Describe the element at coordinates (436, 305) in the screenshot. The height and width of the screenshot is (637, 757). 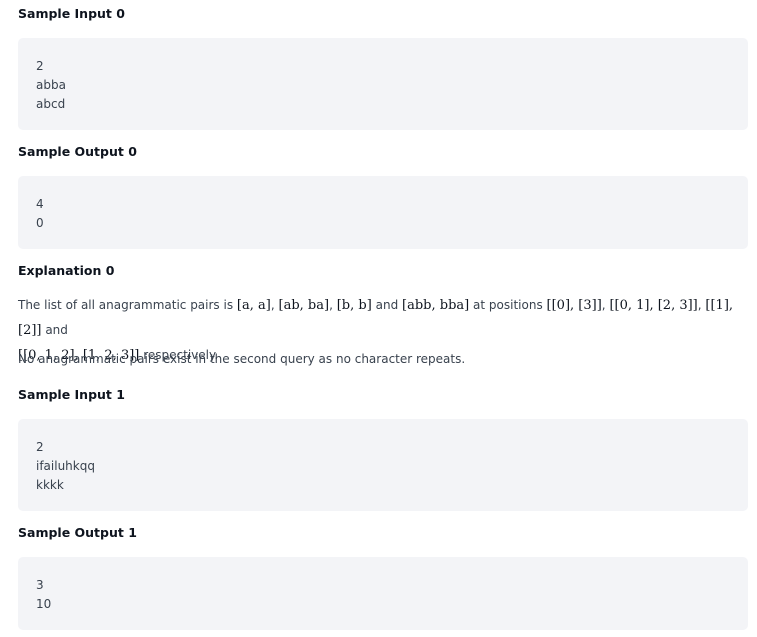
I see `math-pair: [abb, bba]` at that location.